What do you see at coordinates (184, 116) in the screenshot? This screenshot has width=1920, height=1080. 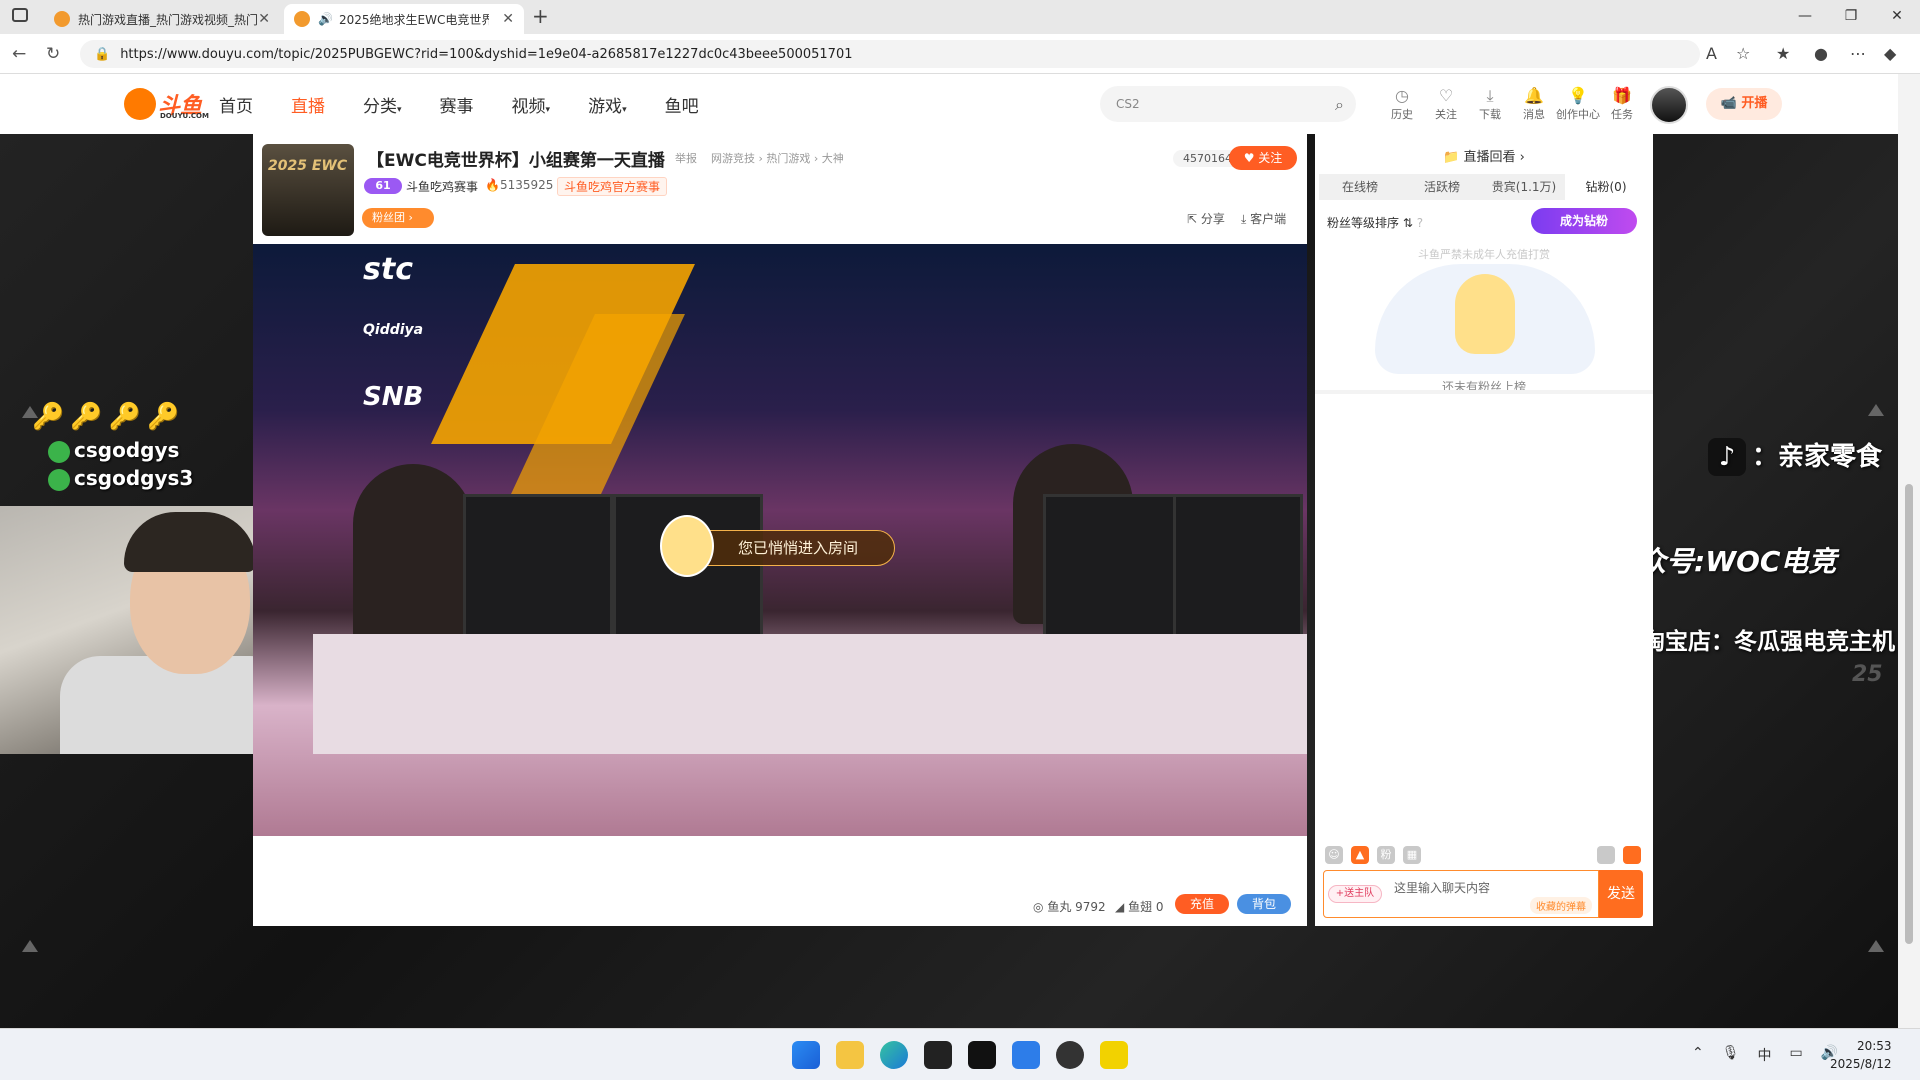 I see `logo-sub: DOUYU.COM` at bounding box center [184, 116].